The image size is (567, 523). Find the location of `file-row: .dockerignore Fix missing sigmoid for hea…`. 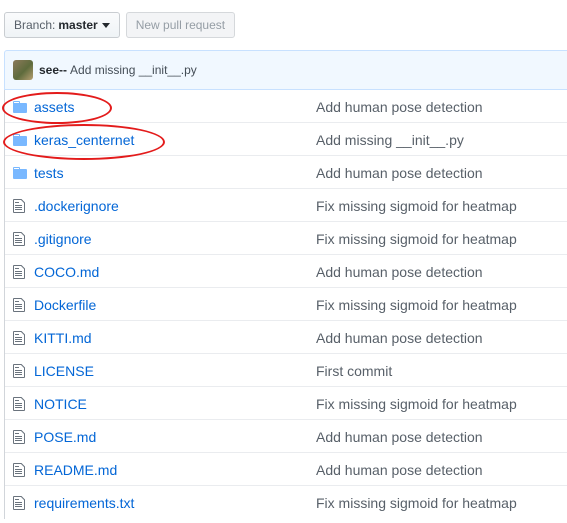

file-row: .dockerignore Fix missing sigmoid for hea… is located at coordinates (286, 205).